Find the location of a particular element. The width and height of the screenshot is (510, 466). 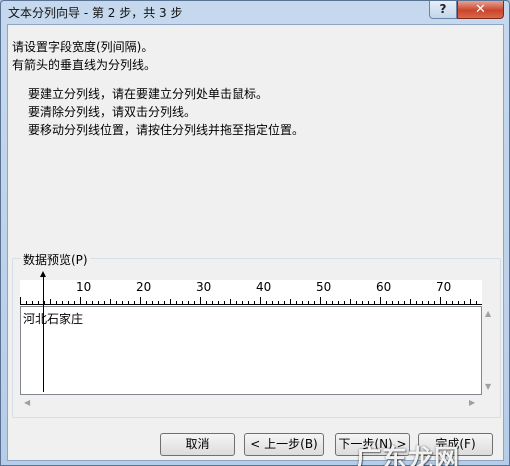

data-preview-label: 数据预览(P) is located at coordinates (55, 259).